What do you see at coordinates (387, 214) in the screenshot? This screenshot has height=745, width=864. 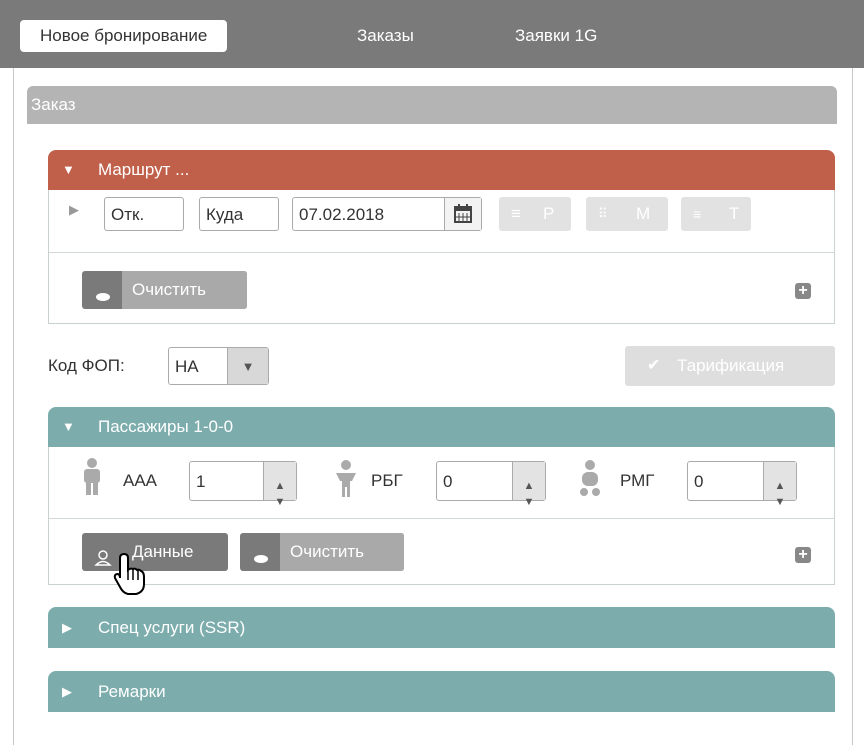 I see `date-input: 07.02.2018` at bounding box center [387, 214].